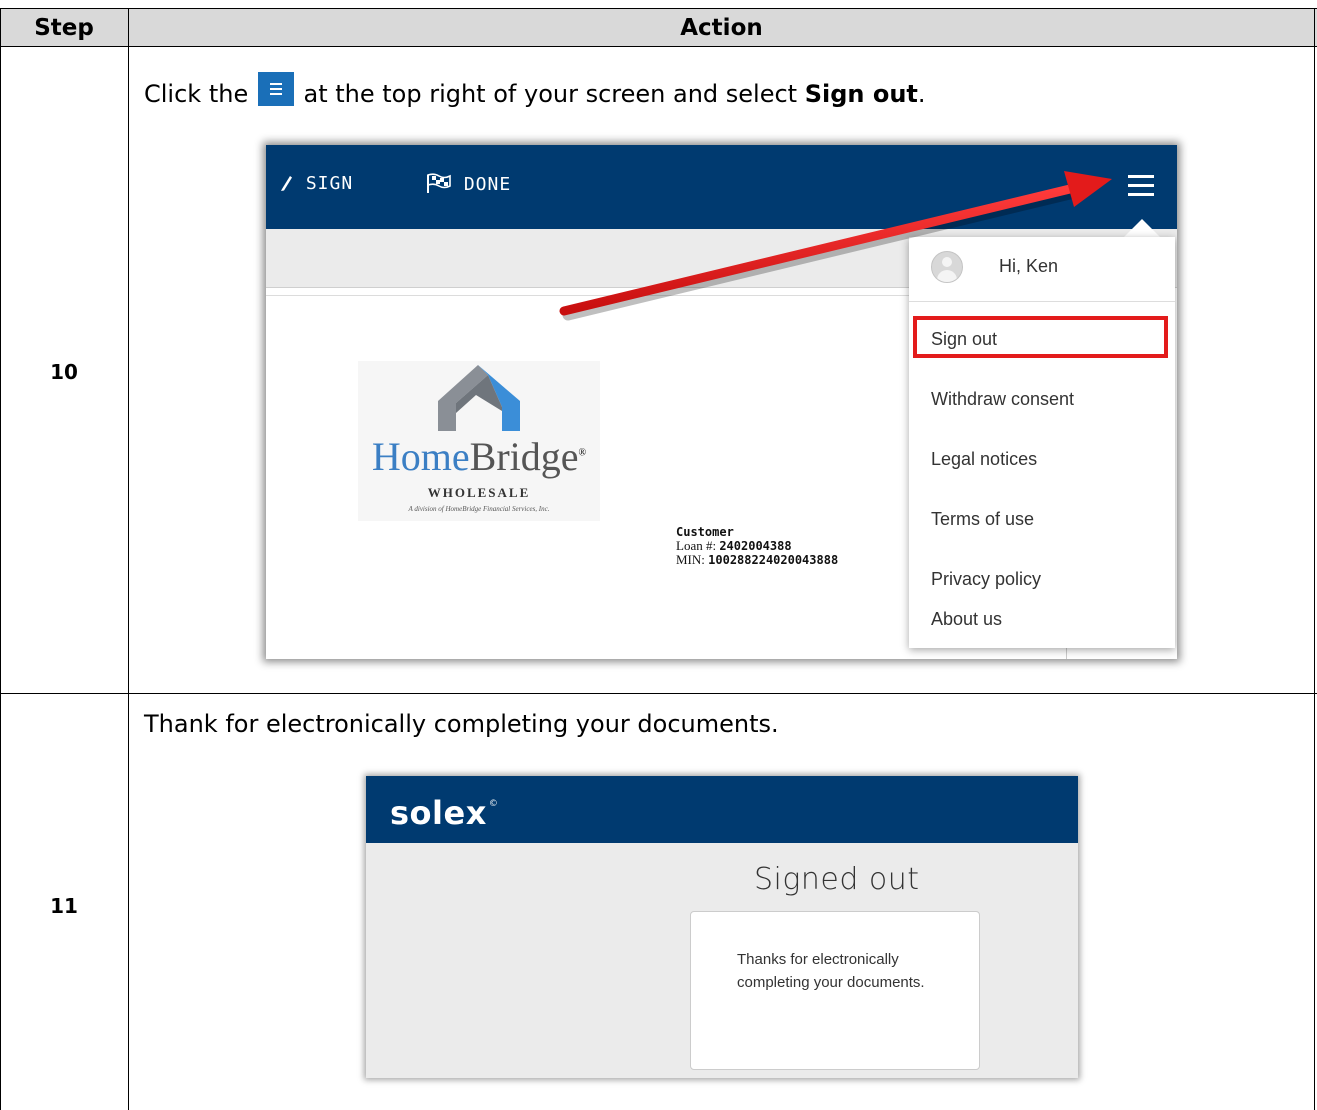 The height and width of the screenshot is (1110, 1317). I want to click on step-number: 10, so click(64, 372).